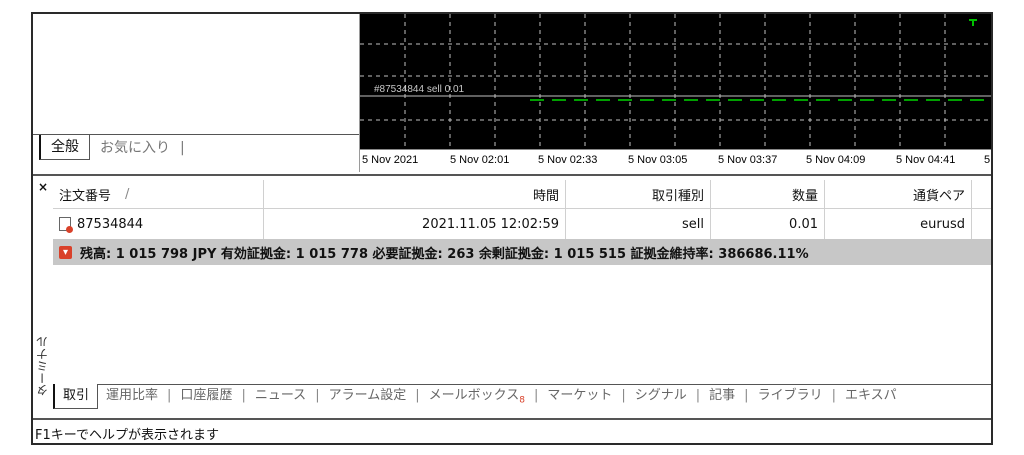  What do you see at coordinates (43, 187) in the screenshot?
I see `close-icon: ×` at bounding box center [43, 187].